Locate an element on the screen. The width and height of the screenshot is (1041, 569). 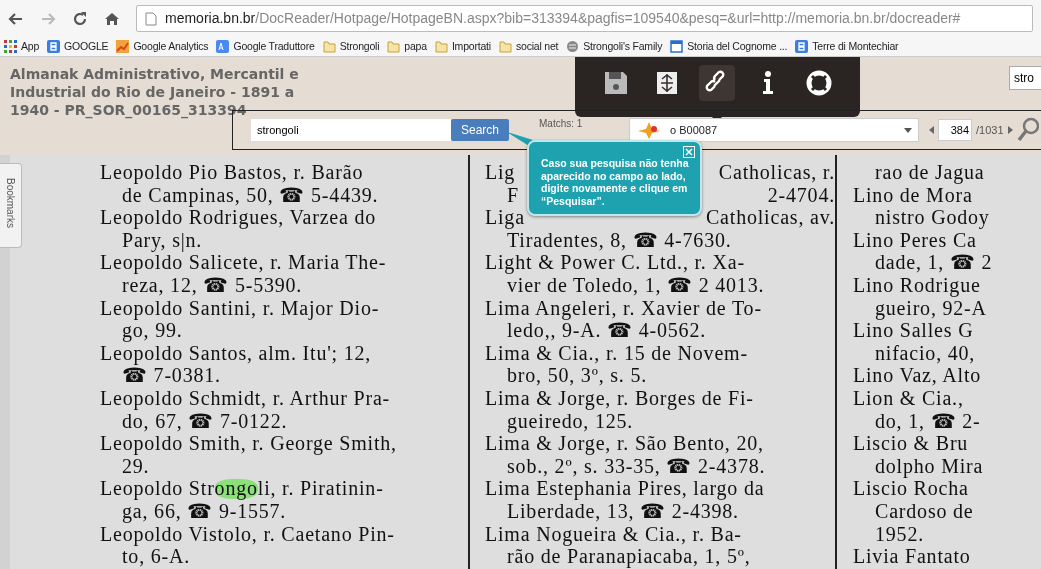
scan-text-line: Lima Nogueira & Cia., r. Ba- is located at coordinates (613, 534).